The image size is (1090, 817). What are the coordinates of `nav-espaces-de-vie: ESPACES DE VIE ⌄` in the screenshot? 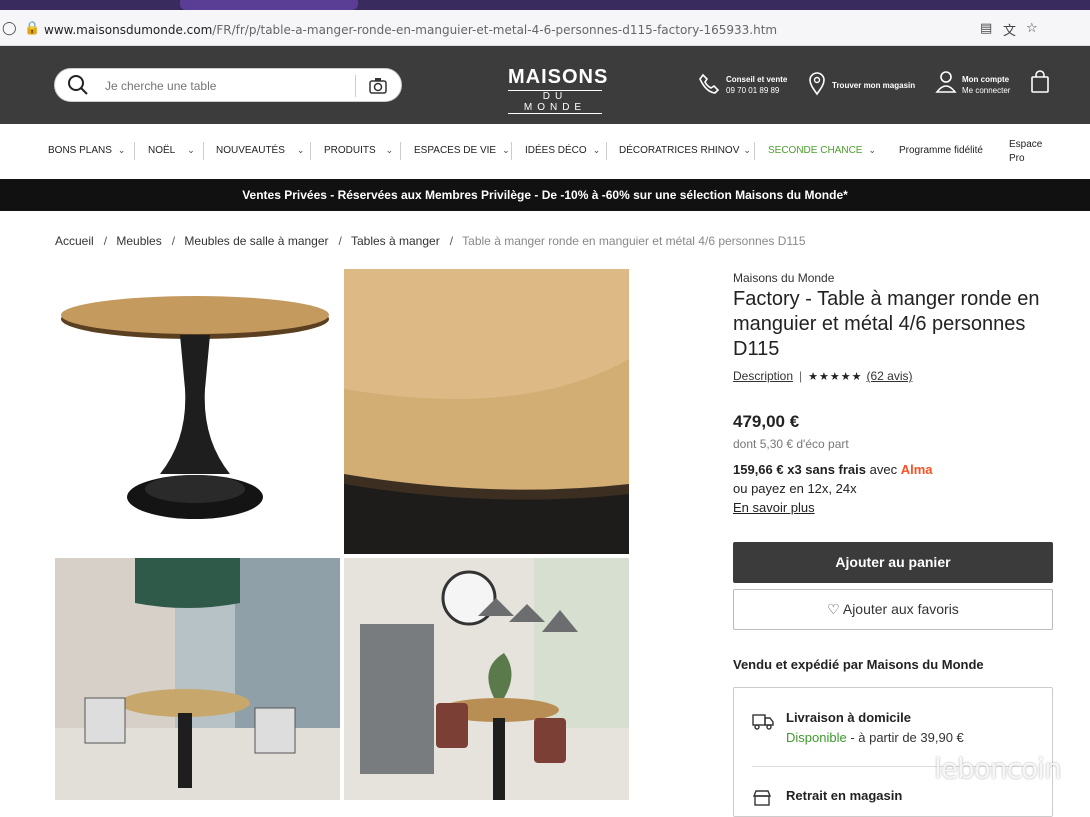 It's located at (462, 150).